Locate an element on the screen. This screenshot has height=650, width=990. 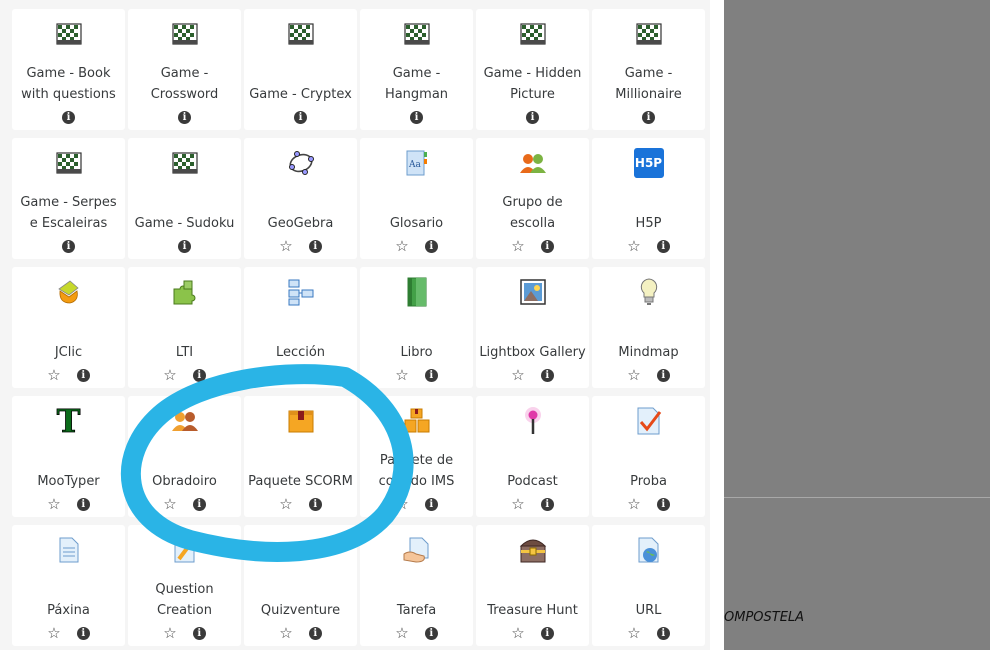
activity-card-leccion: Lección ☆ i is located at coordinates (300, 327).